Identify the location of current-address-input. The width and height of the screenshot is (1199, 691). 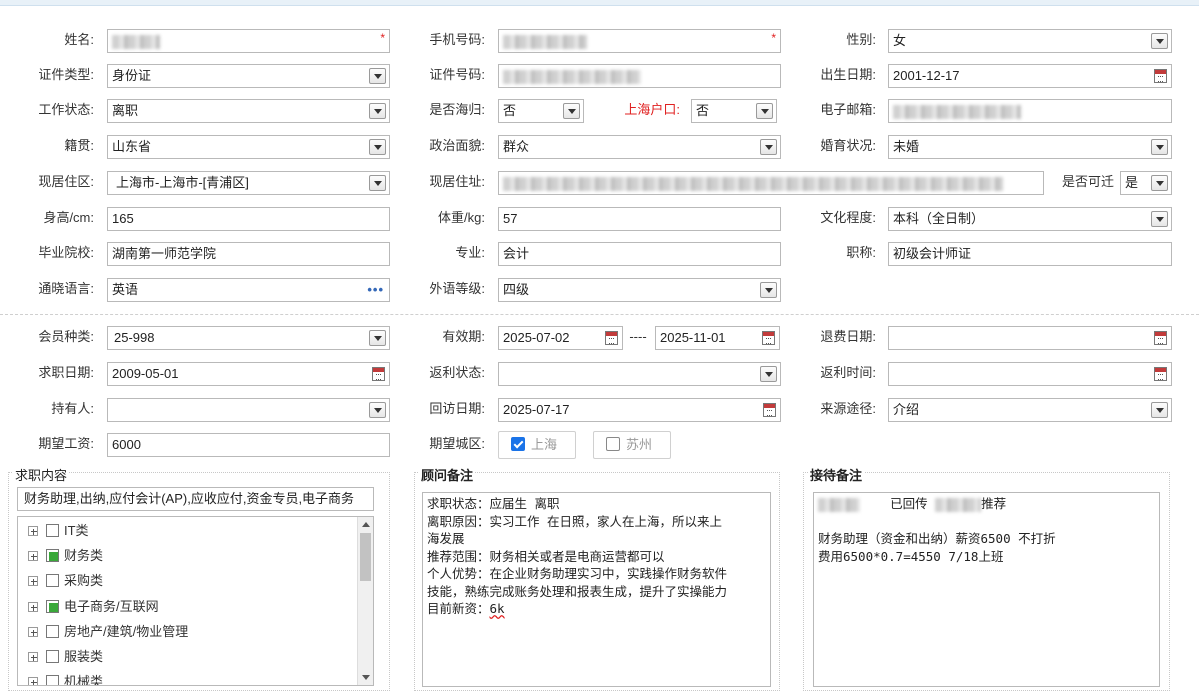
(771, 183).